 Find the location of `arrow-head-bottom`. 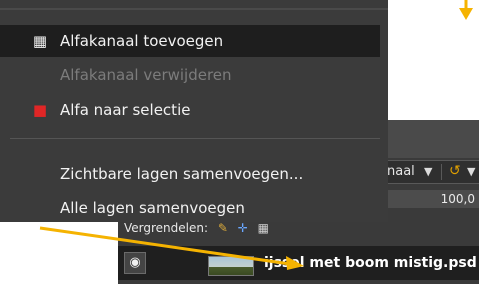

arrow-head-bottom is located at coordinates (295, 263).